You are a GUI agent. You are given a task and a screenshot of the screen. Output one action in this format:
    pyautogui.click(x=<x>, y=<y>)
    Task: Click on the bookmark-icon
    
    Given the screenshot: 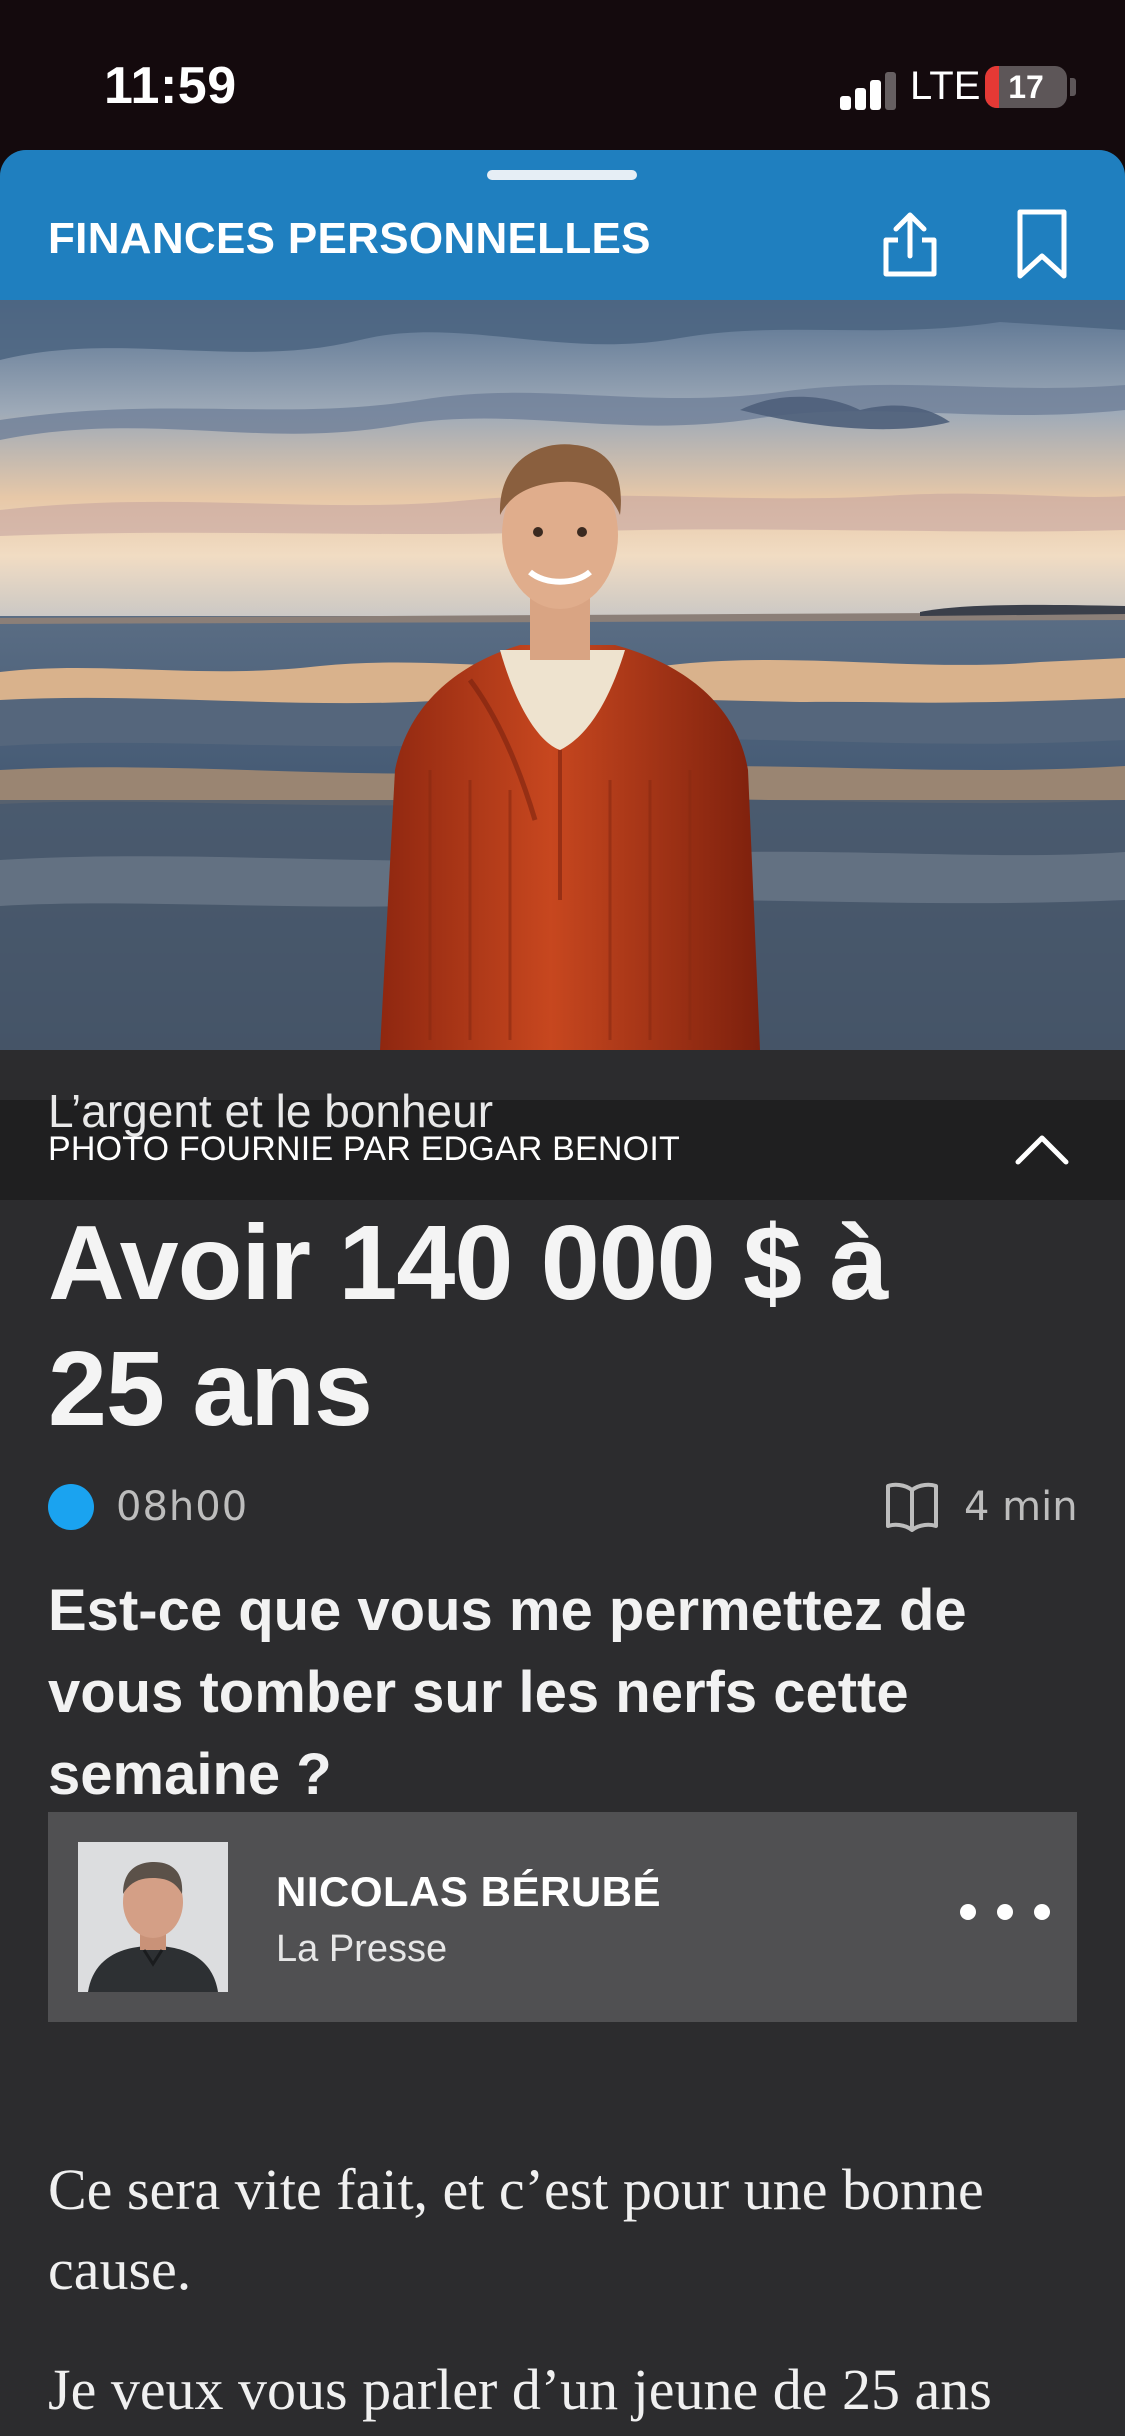 What is the action you would take?
    pyautogui.click(x=1042, y=244)
    